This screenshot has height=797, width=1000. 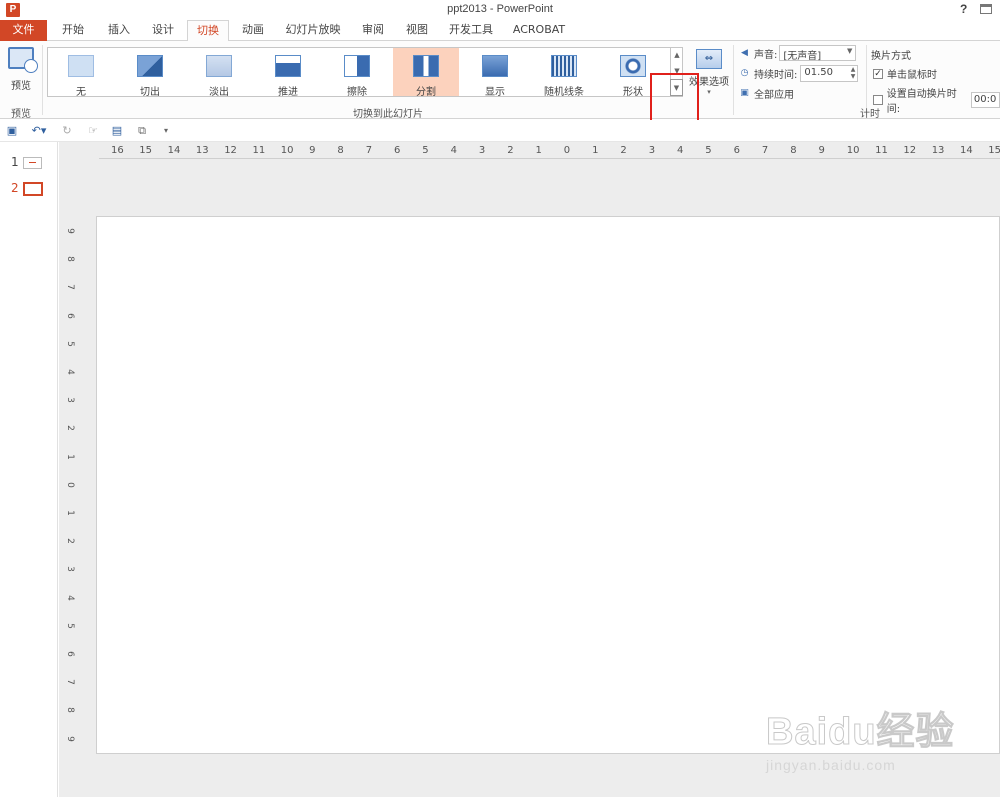 What do you see at coordinates (42, 80) in the screenshot?
I see `group-divider` at bounding box center [42, 80].